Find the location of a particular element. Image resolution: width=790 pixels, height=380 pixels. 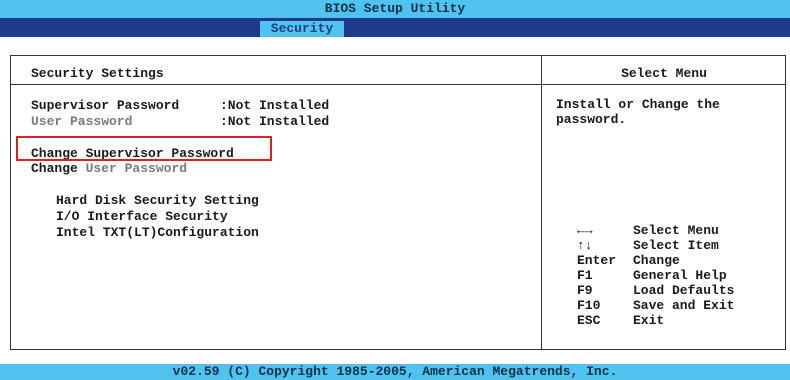

section-title: Security Settings is located at coordinates (97, 73).